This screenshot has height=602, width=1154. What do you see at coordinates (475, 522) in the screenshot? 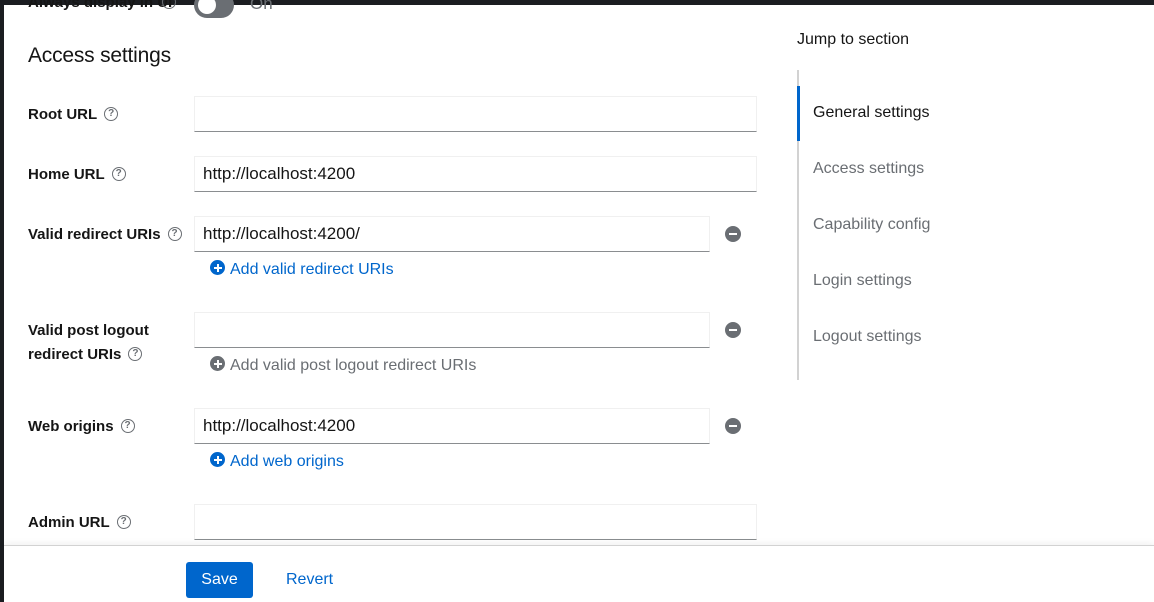
I see `admin-url-input` at bounding box center [475, 522].